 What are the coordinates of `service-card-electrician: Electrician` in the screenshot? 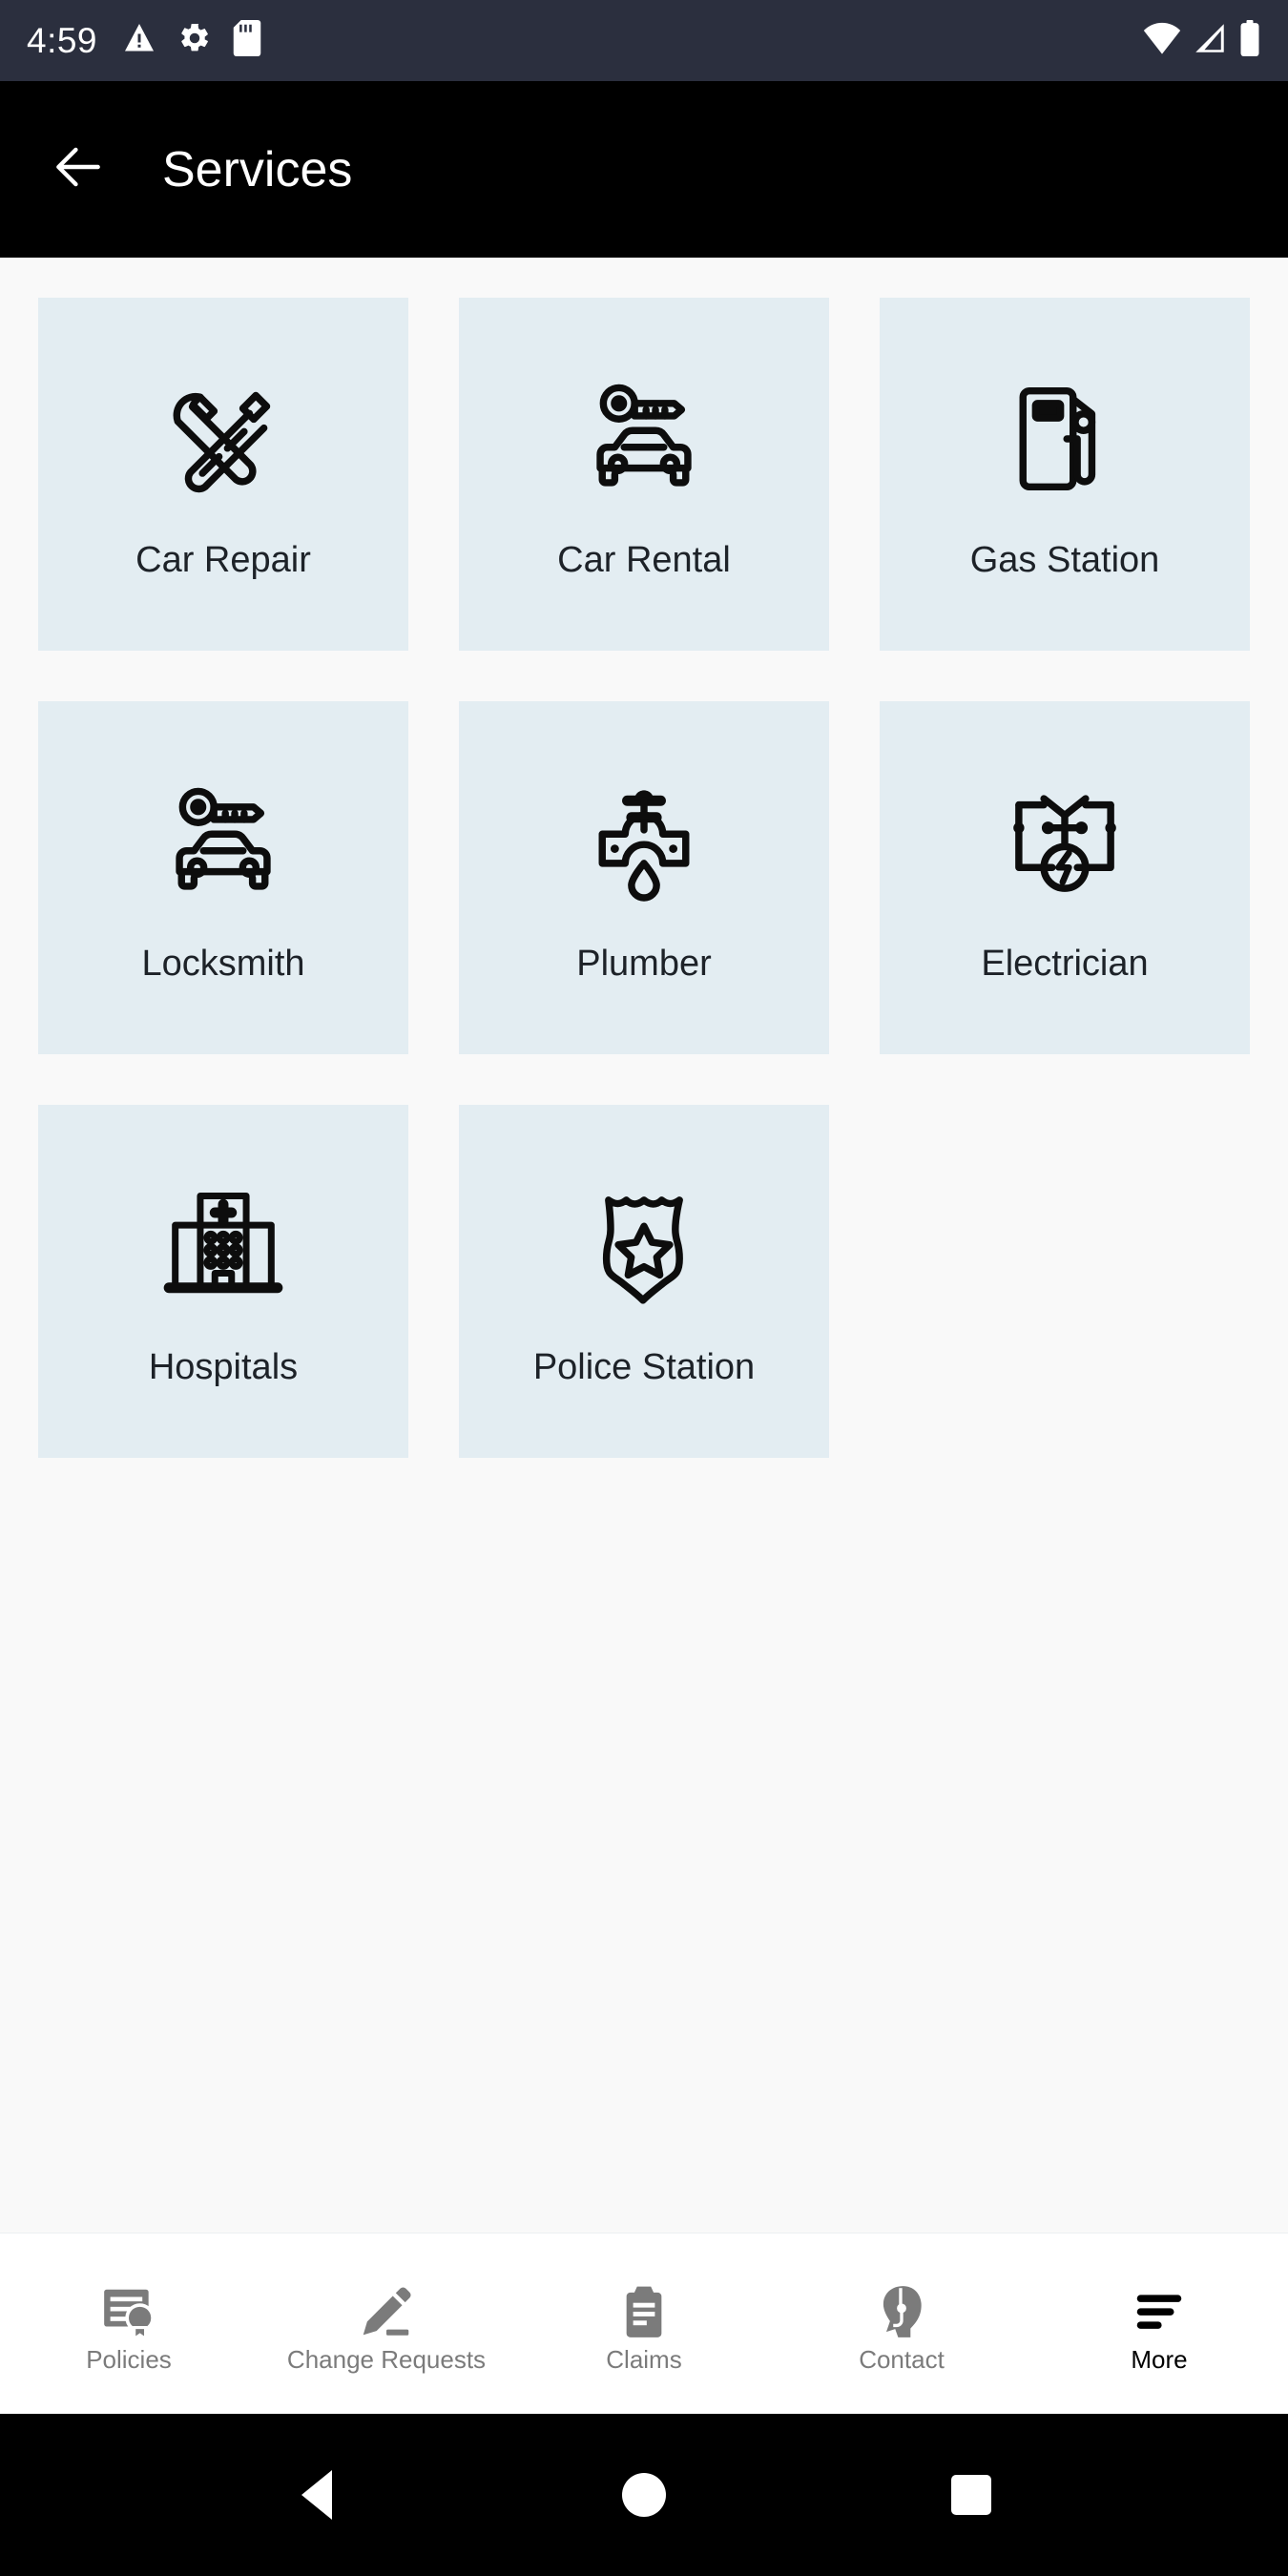 It's located at (1065, 877).